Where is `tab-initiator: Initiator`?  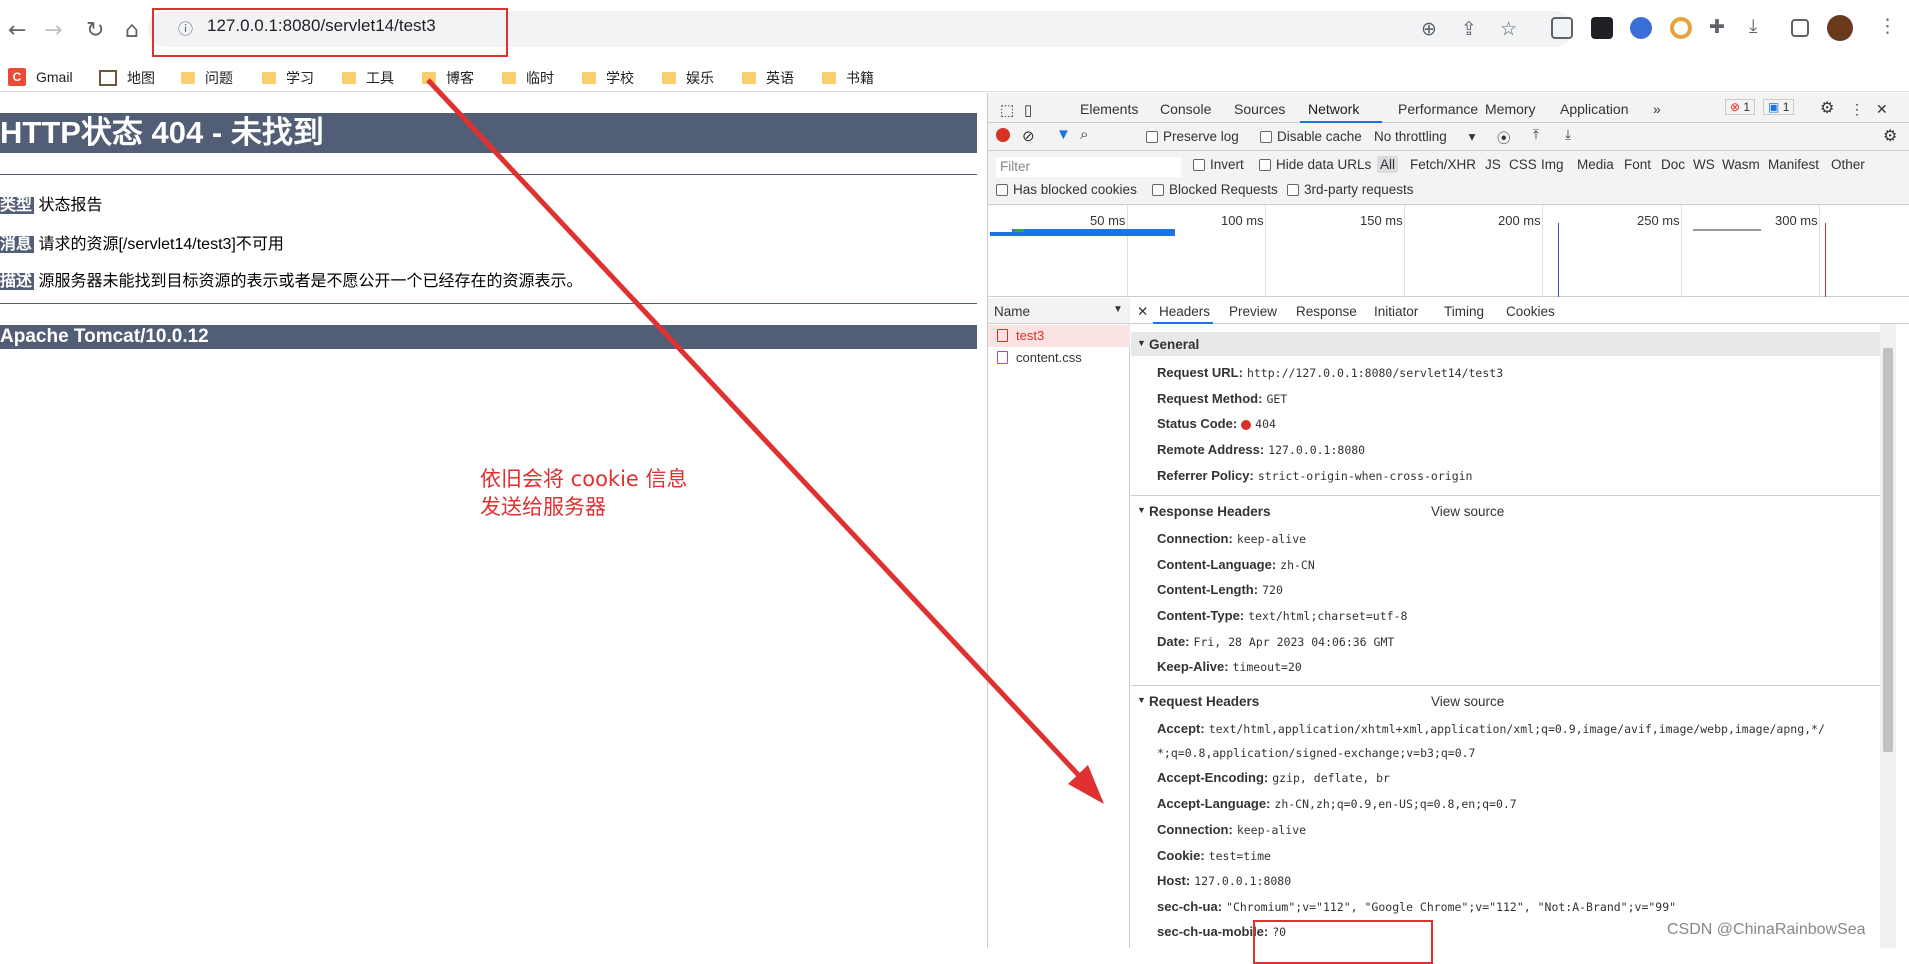
tab-initiator: Initiator is located at coordinates (1396, 311).